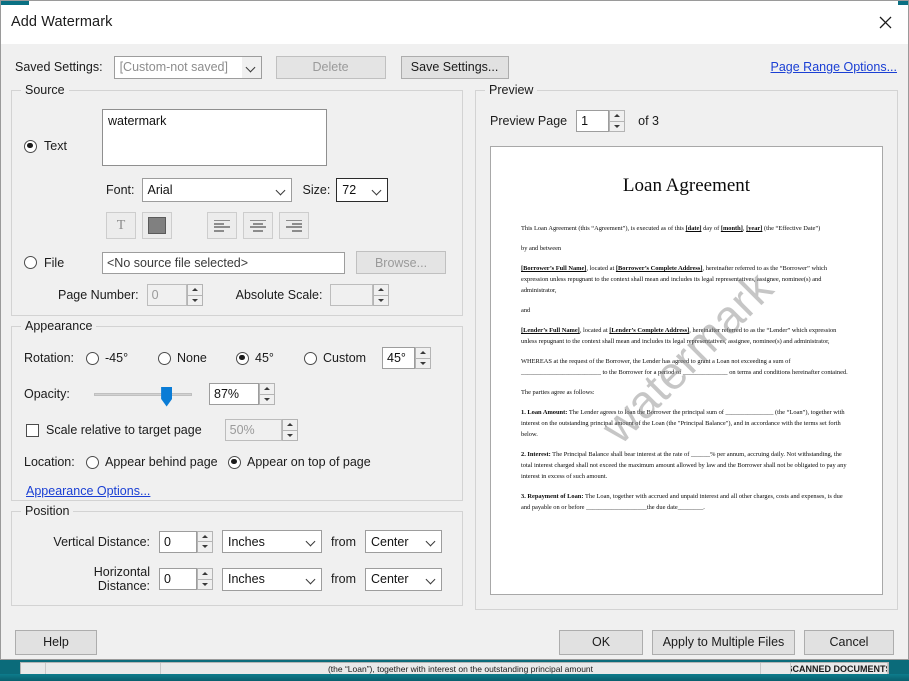  Describe the element at coordinates (272, 579) in the screenshot. I see `horizontal-unit-dropdown: Inches` at that location.